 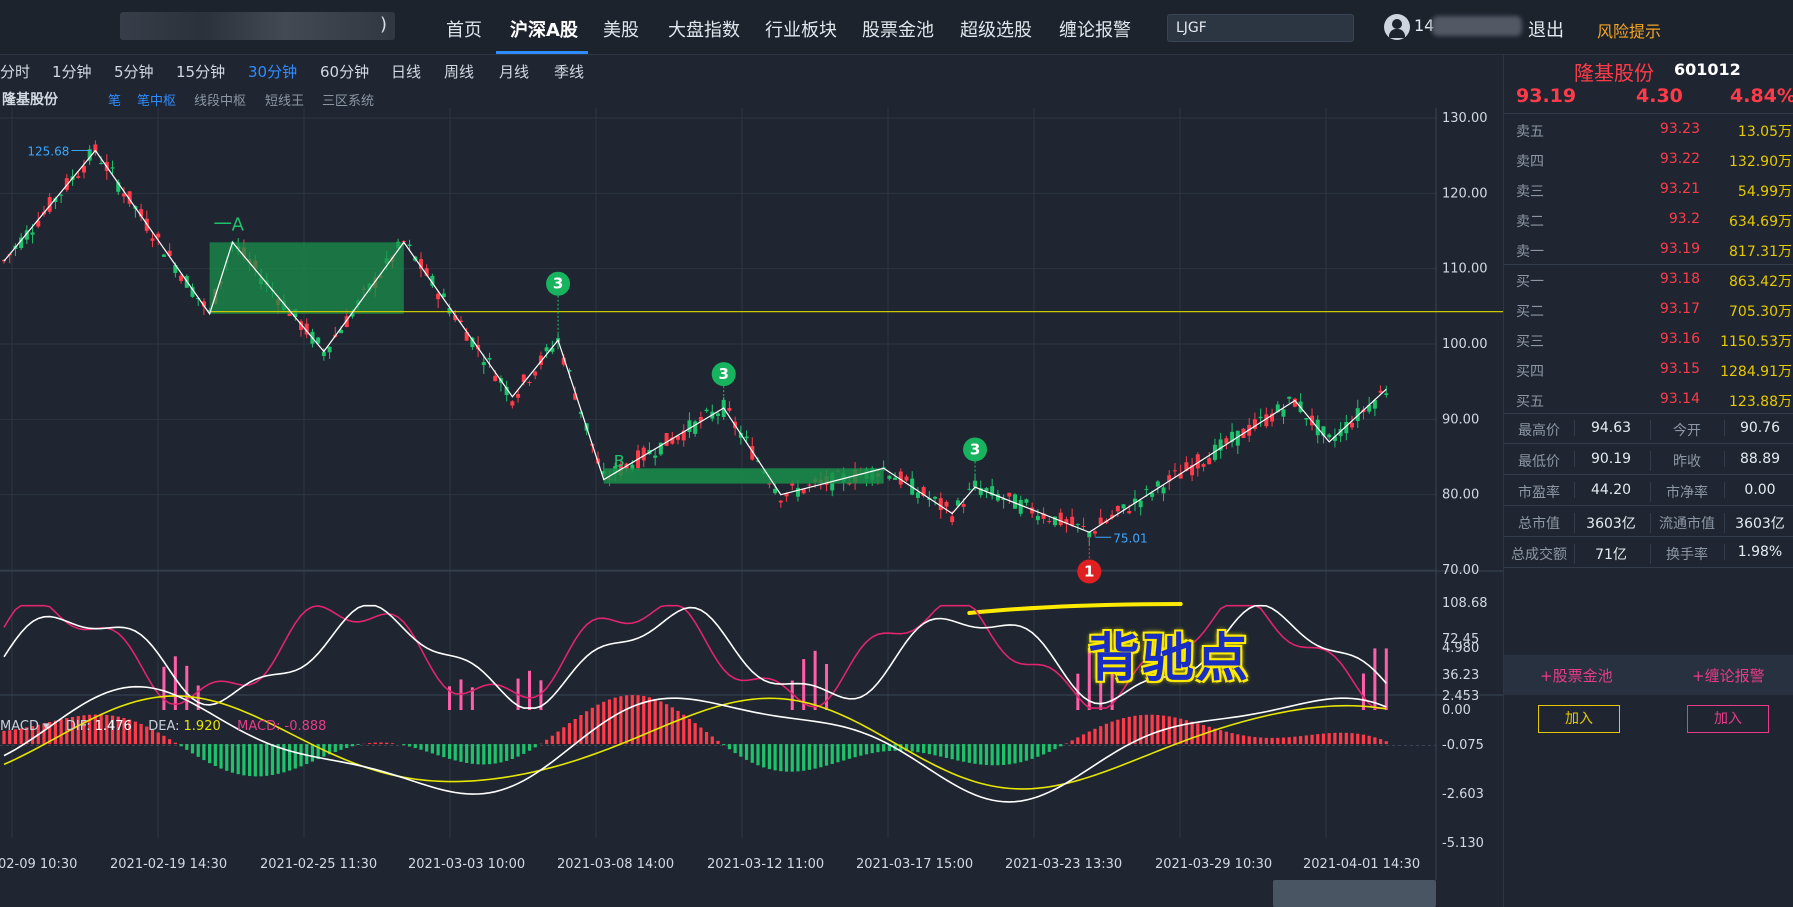 What do you see at coordinates (1456, 710) in the screenshot?
I see `kdj-tick-label: 0.00` at bounding box center [1456, 710].